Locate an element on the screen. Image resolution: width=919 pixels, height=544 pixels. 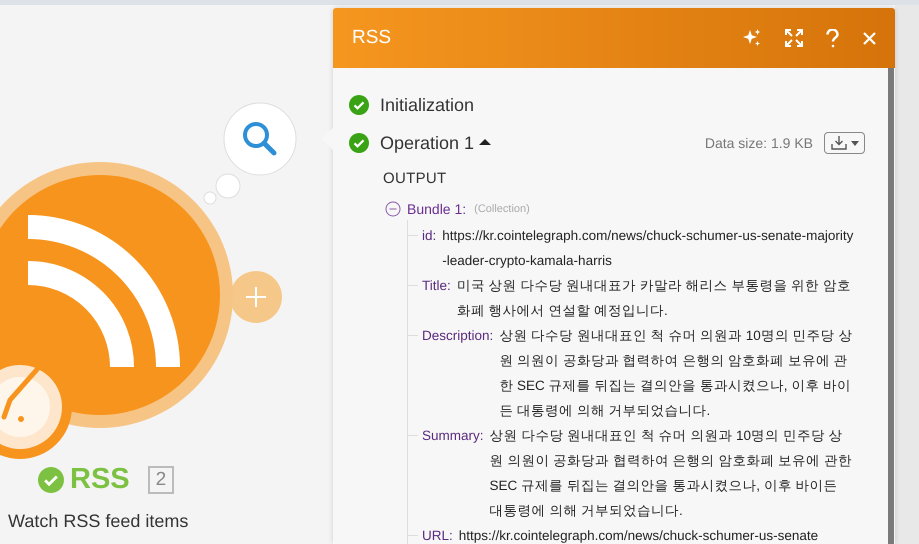
field-key: Description: is located at coordinates (458, 372).